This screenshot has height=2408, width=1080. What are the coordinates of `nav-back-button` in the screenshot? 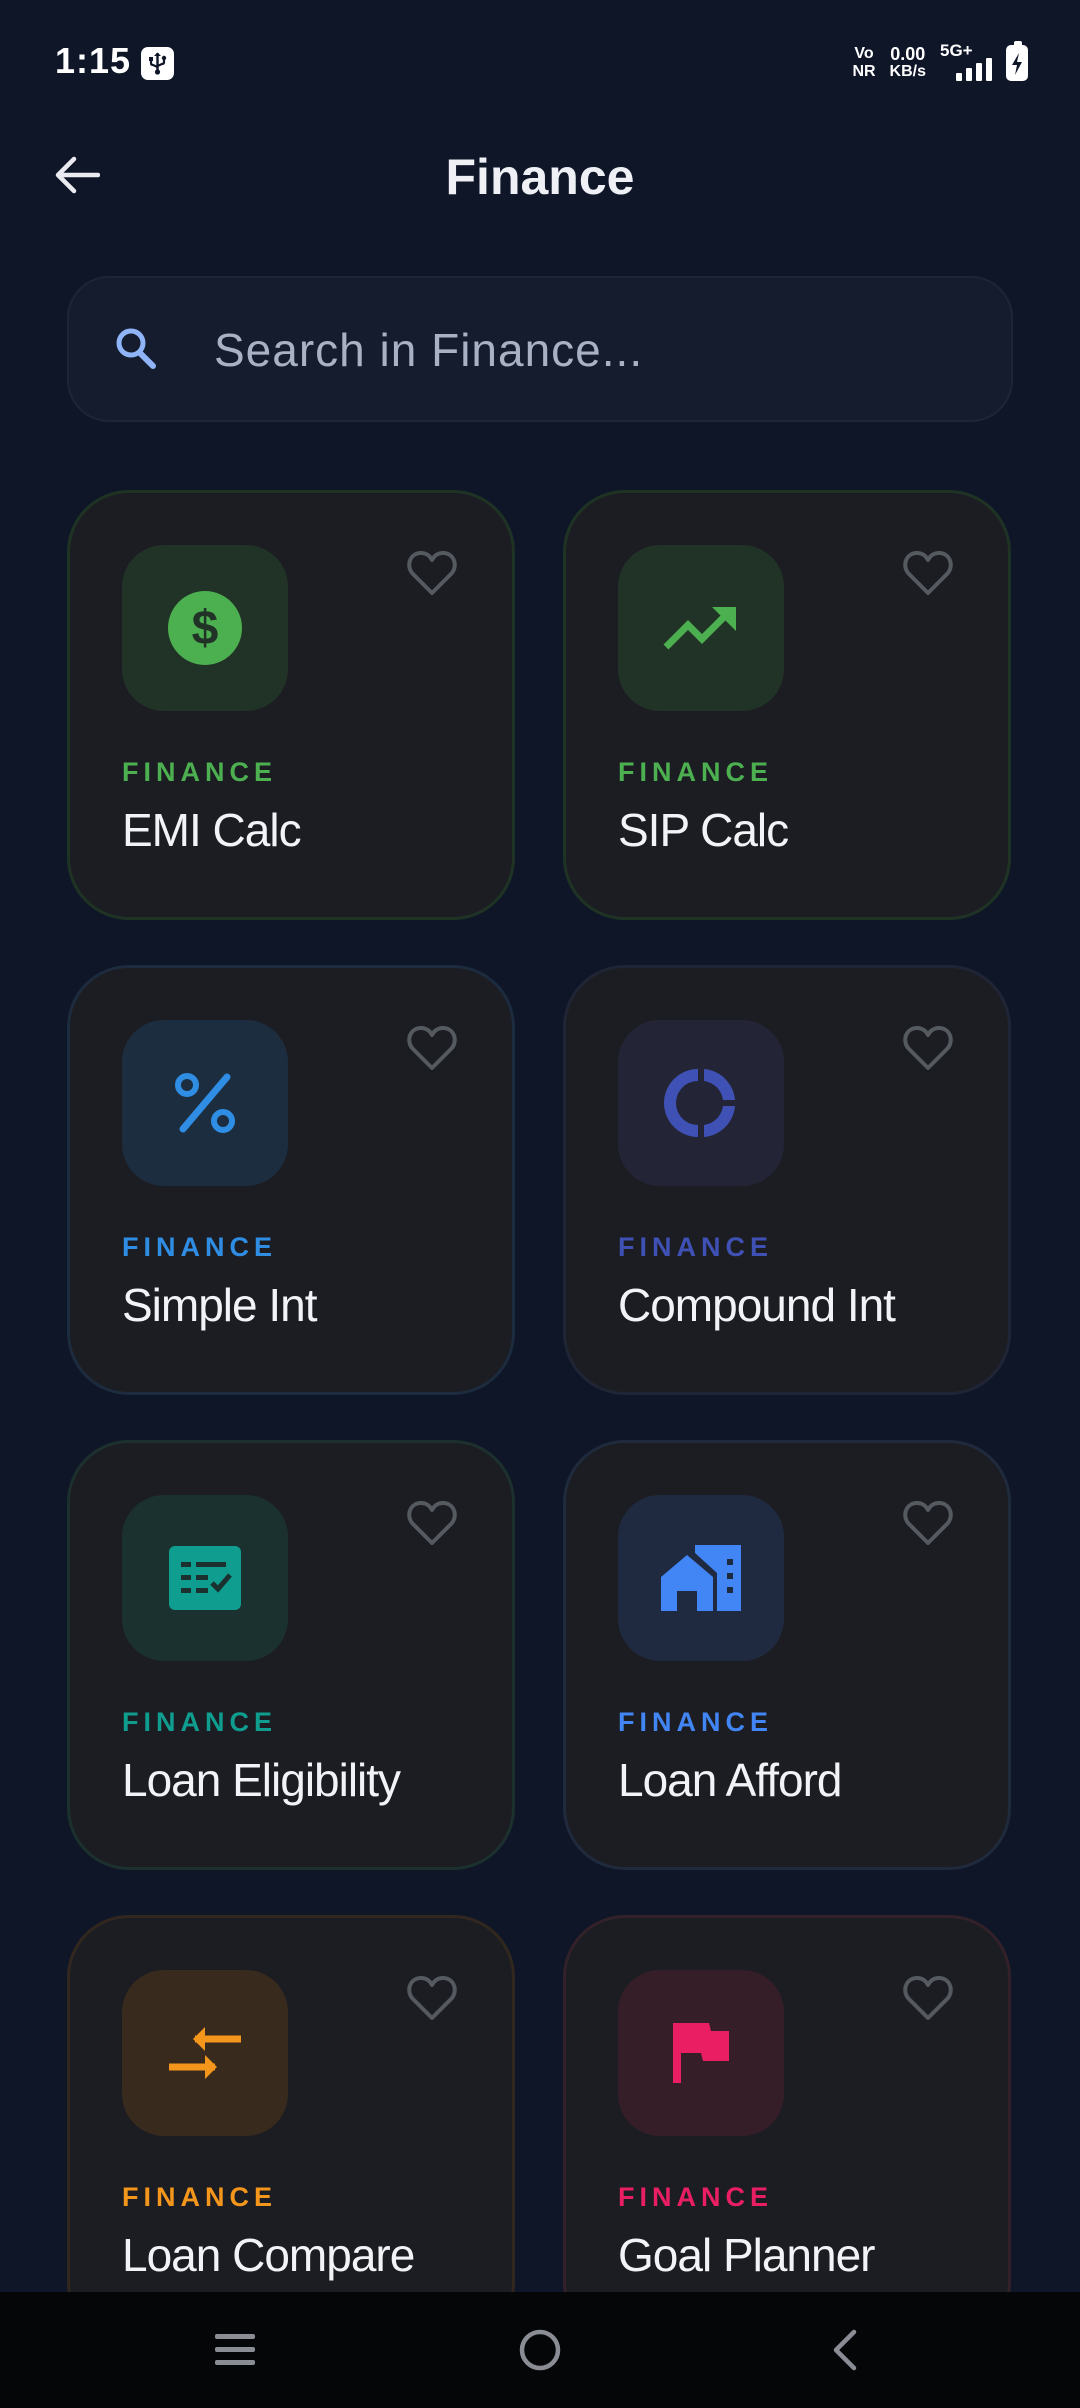 It's located at (845, 2350).